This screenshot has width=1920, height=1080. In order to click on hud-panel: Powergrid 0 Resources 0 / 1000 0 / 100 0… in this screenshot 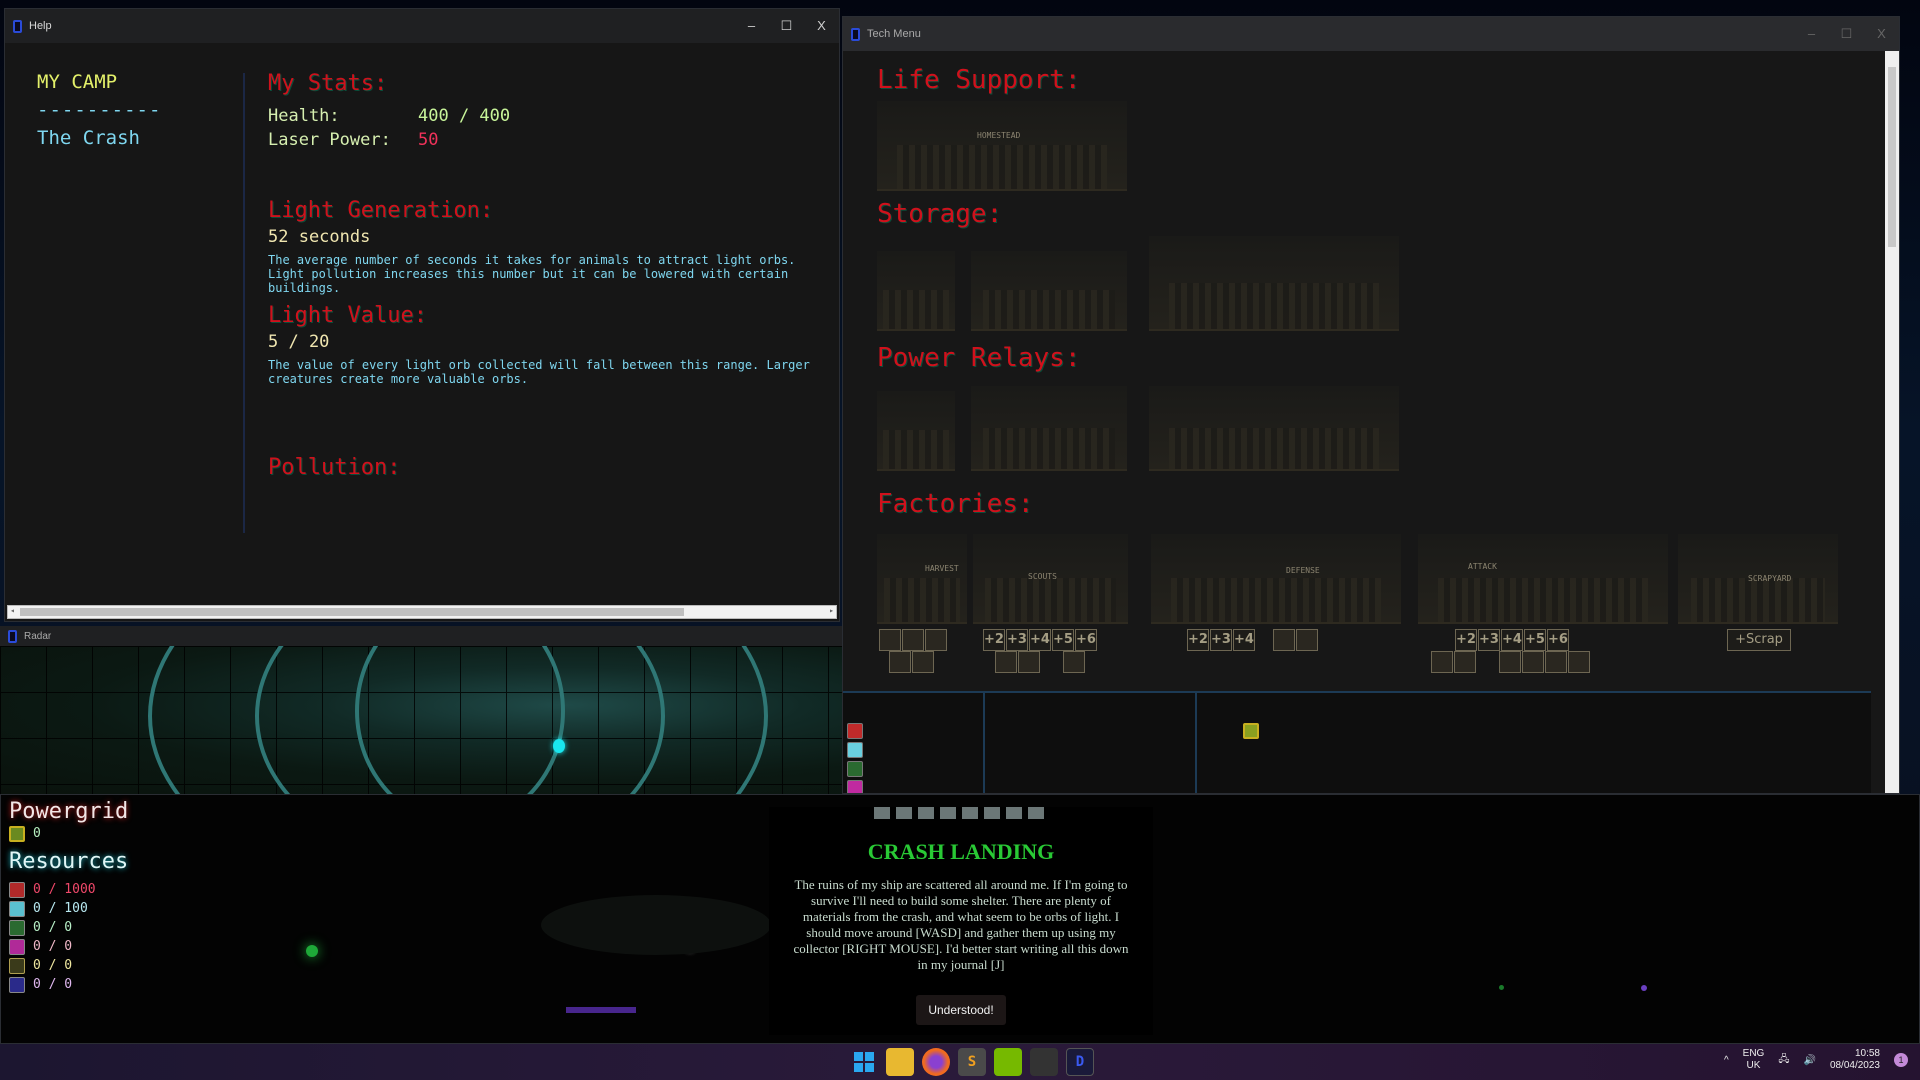, I will do `click(68, 896)`.